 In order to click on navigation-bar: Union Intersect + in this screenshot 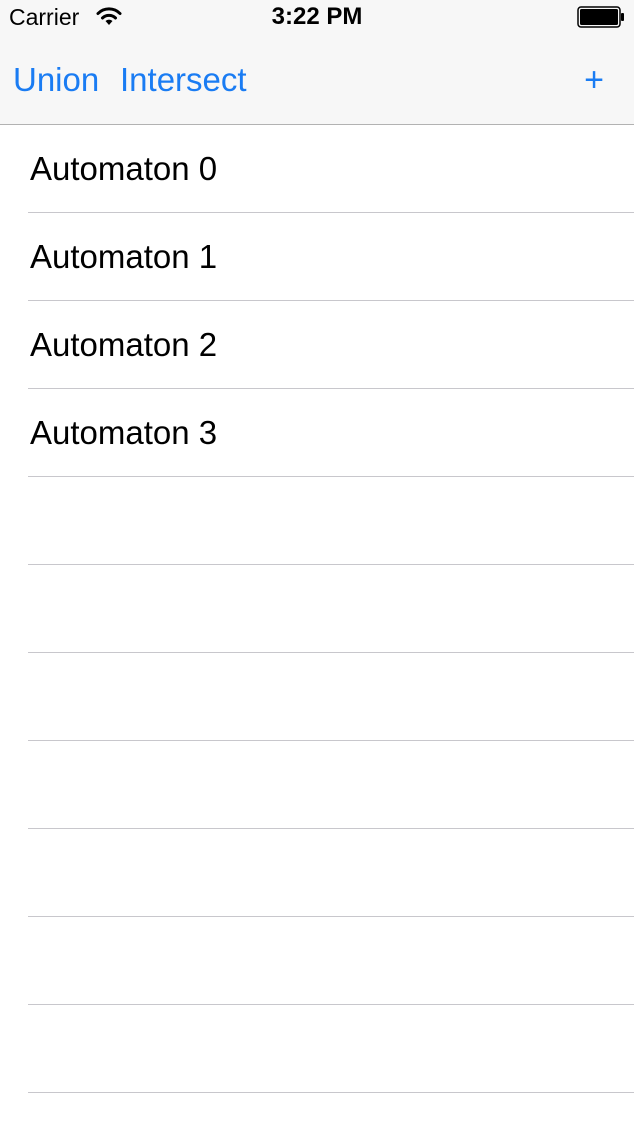, I will do `click(317, 80)`.